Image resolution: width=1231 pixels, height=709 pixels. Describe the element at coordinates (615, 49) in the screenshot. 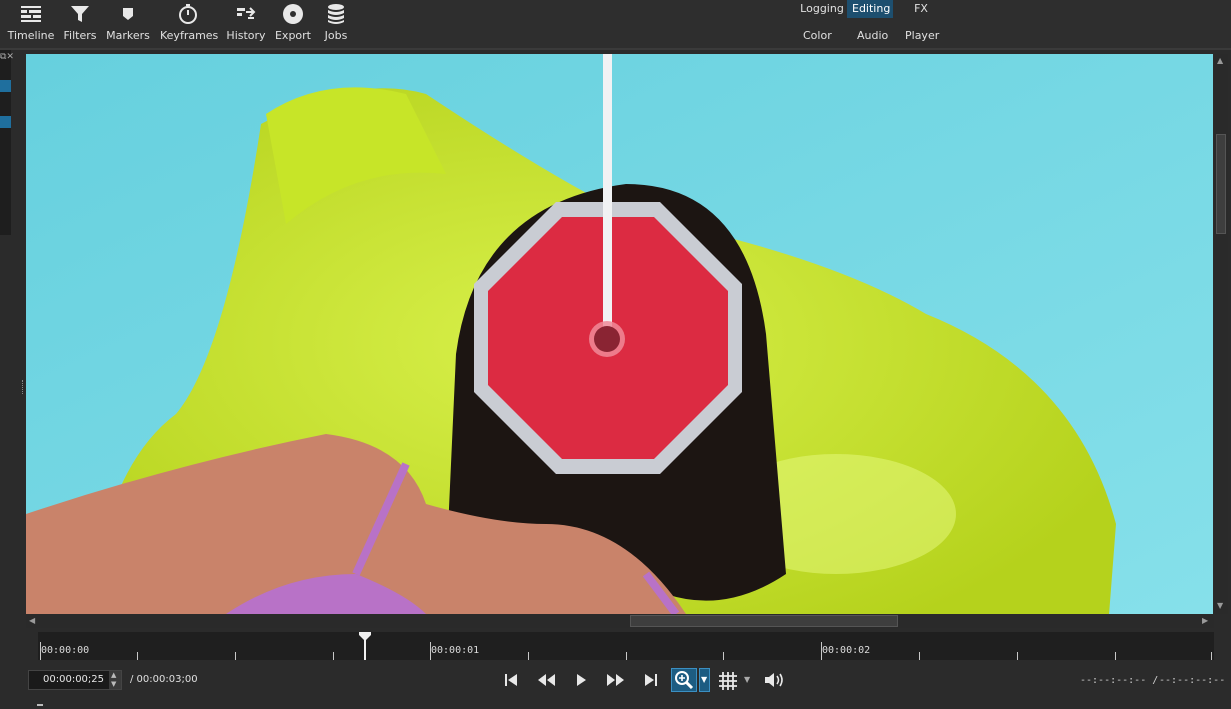

I see `toolbar-divider` at that location.